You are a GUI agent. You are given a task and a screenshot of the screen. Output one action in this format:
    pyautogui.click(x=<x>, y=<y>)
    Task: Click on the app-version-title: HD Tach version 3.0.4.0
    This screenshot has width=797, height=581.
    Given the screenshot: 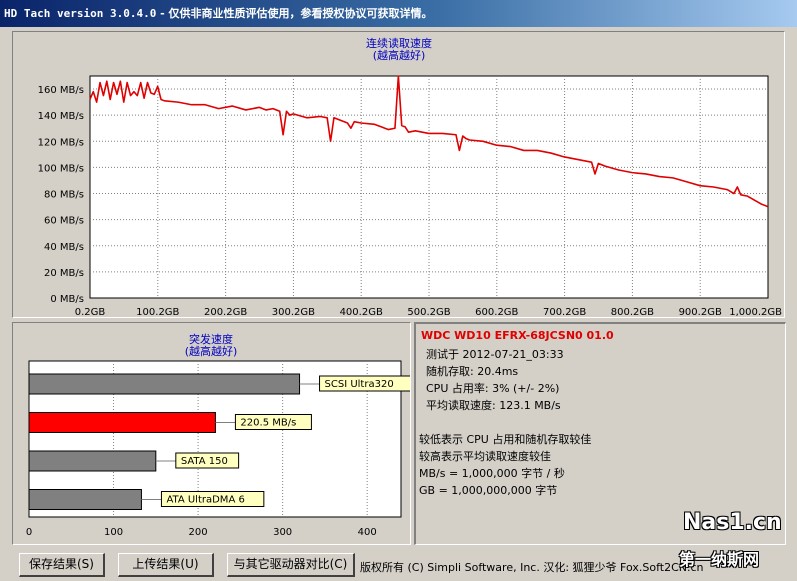 What is the action you would take?
    pyautogui.click(x=80, y=13)
    